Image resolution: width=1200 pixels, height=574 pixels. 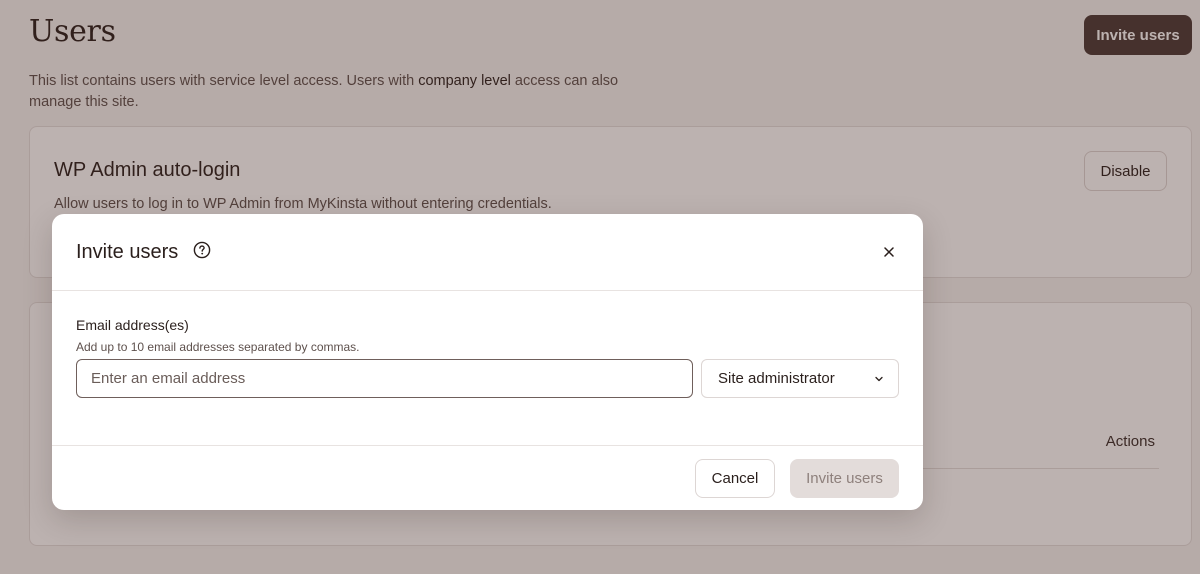 I want to click on invite-users-submit-button: Invite users, so click(x=844, y=478).